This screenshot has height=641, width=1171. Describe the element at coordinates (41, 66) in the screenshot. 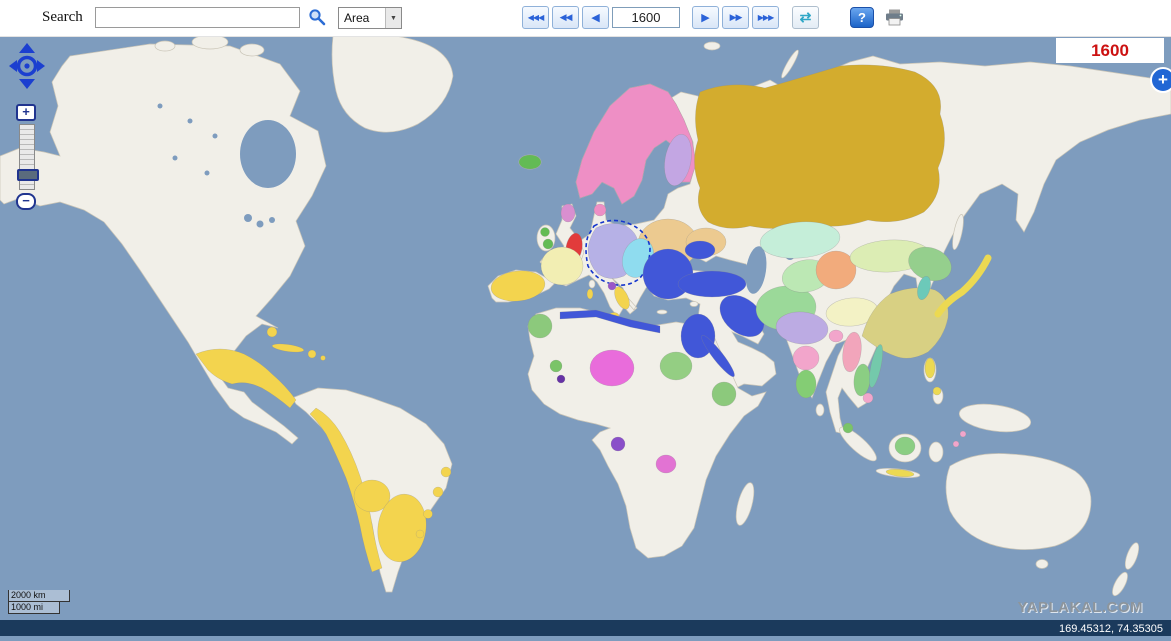

I see `pan-right-arrow-icon` at that location.